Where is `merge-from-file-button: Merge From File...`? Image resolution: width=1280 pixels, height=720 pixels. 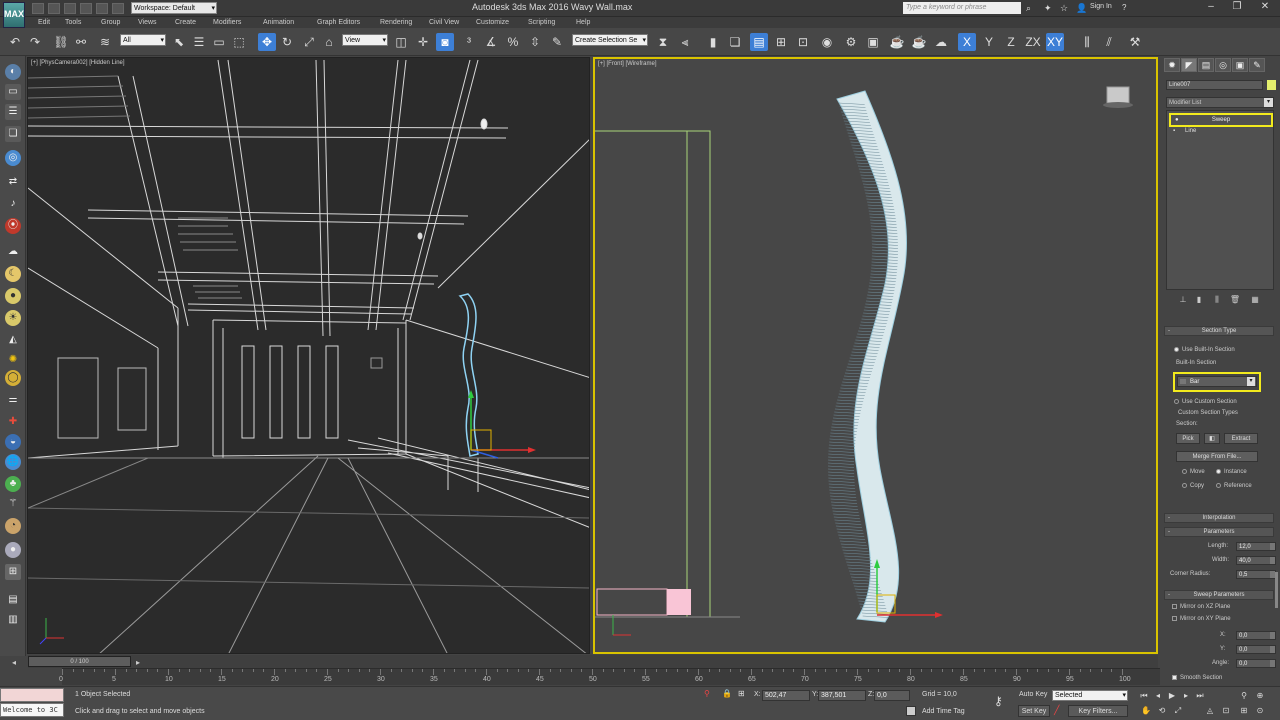
merge-from-file-button: Merge From File... is located at coordinates (1217, 456).